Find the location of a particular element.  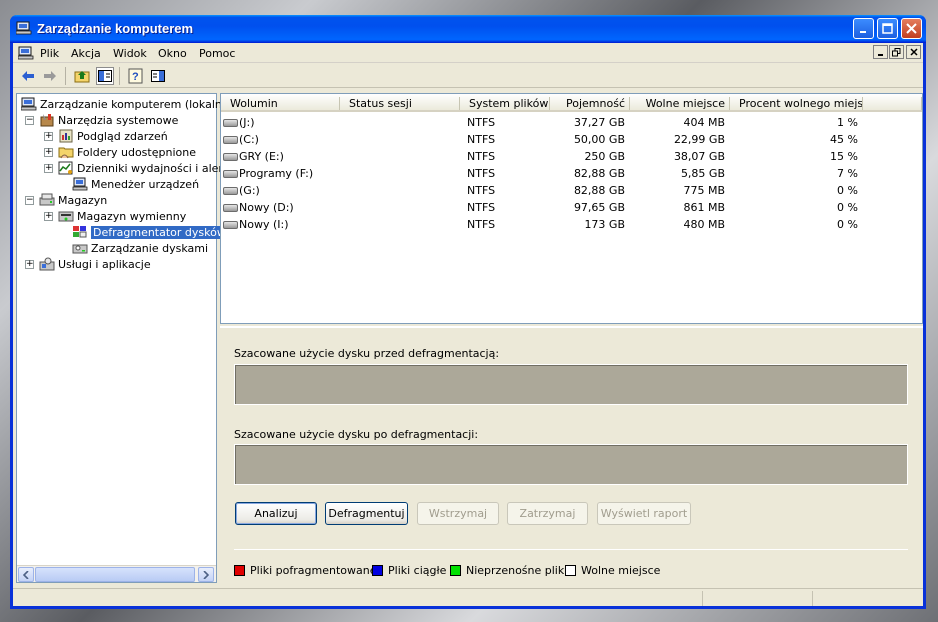

menu-view: Widok is located at coordinates (130, 53).